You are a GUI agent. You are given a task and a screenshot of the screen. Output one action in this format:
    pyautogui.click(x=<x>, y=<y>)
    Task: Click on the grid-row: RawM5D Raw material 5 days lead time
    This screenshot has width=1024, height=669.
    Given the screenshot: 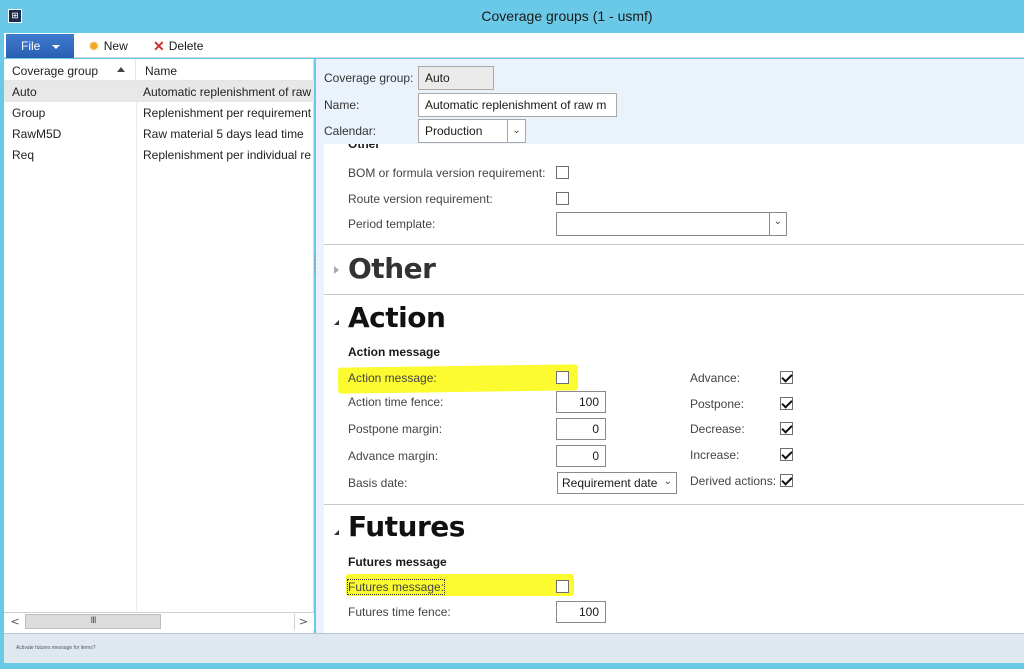 What is the action you would take?
    pyautogui.click(x=159, y=133)
    